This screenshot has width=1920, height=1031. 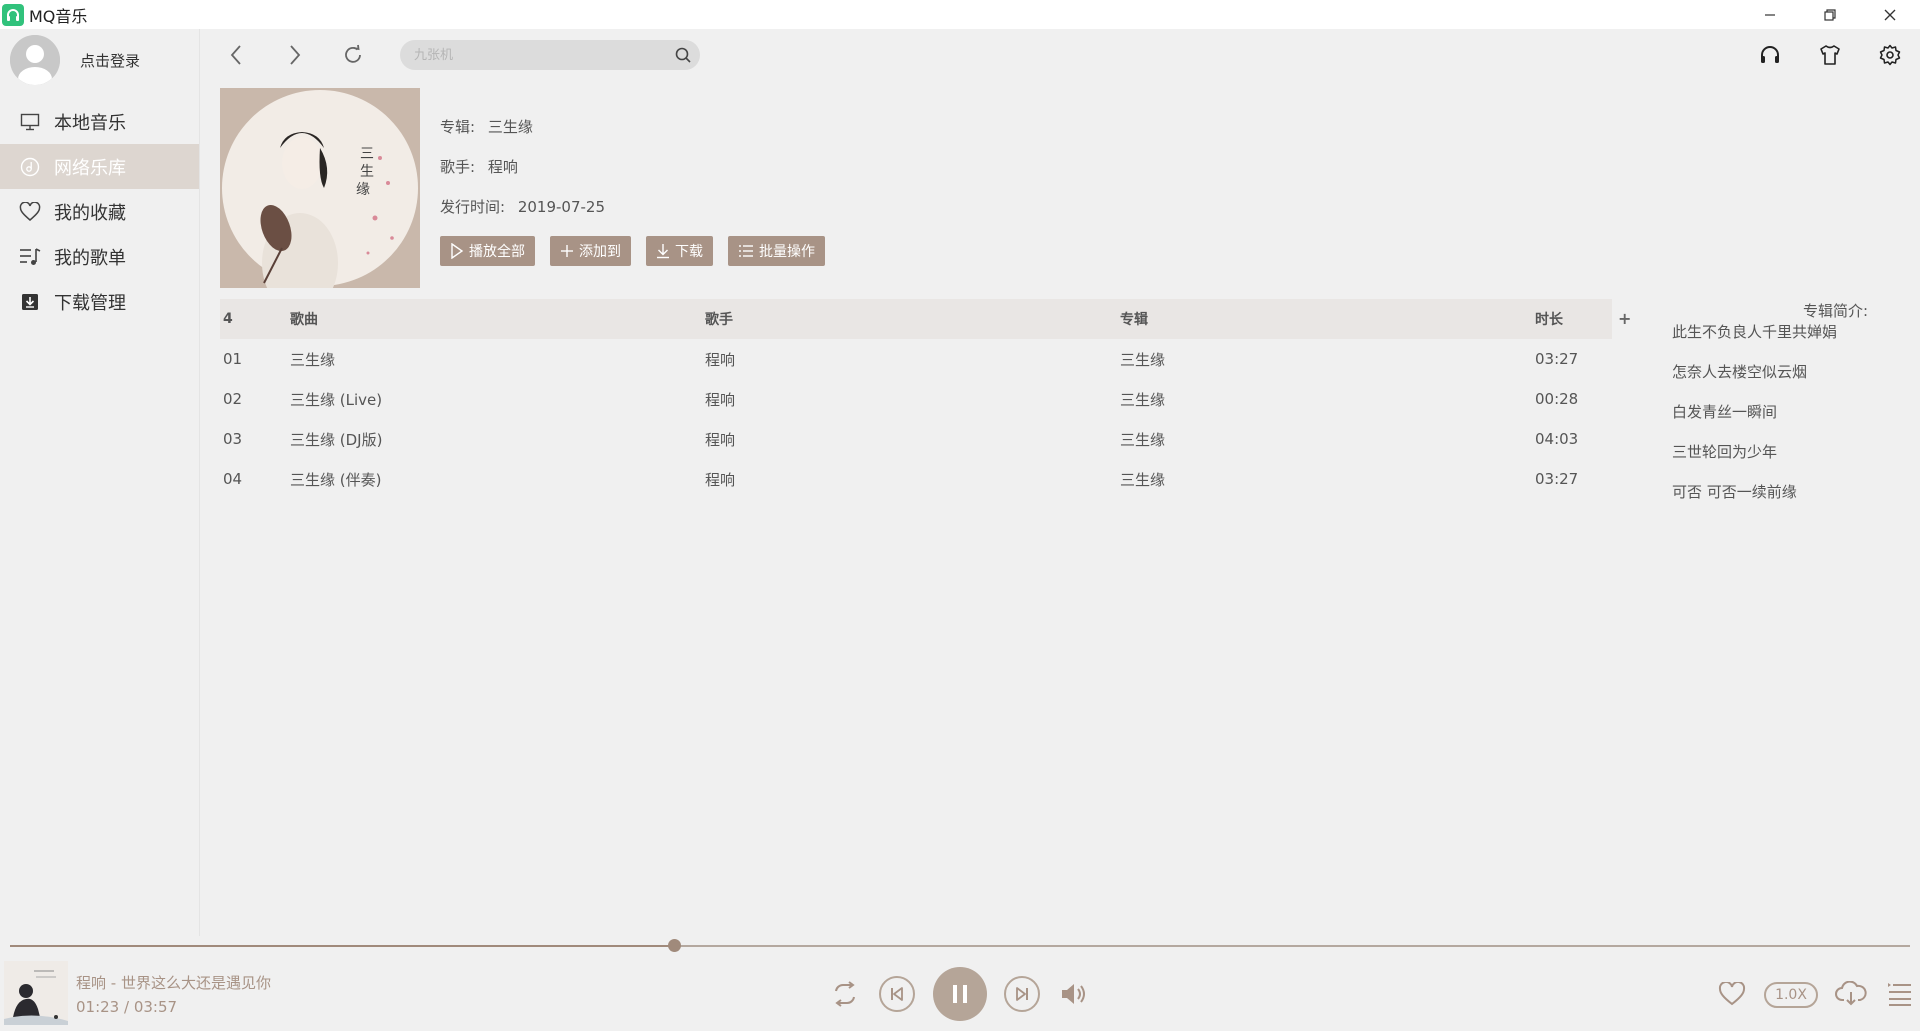 I want to click on volume-button, so click(x=1074, y=994).